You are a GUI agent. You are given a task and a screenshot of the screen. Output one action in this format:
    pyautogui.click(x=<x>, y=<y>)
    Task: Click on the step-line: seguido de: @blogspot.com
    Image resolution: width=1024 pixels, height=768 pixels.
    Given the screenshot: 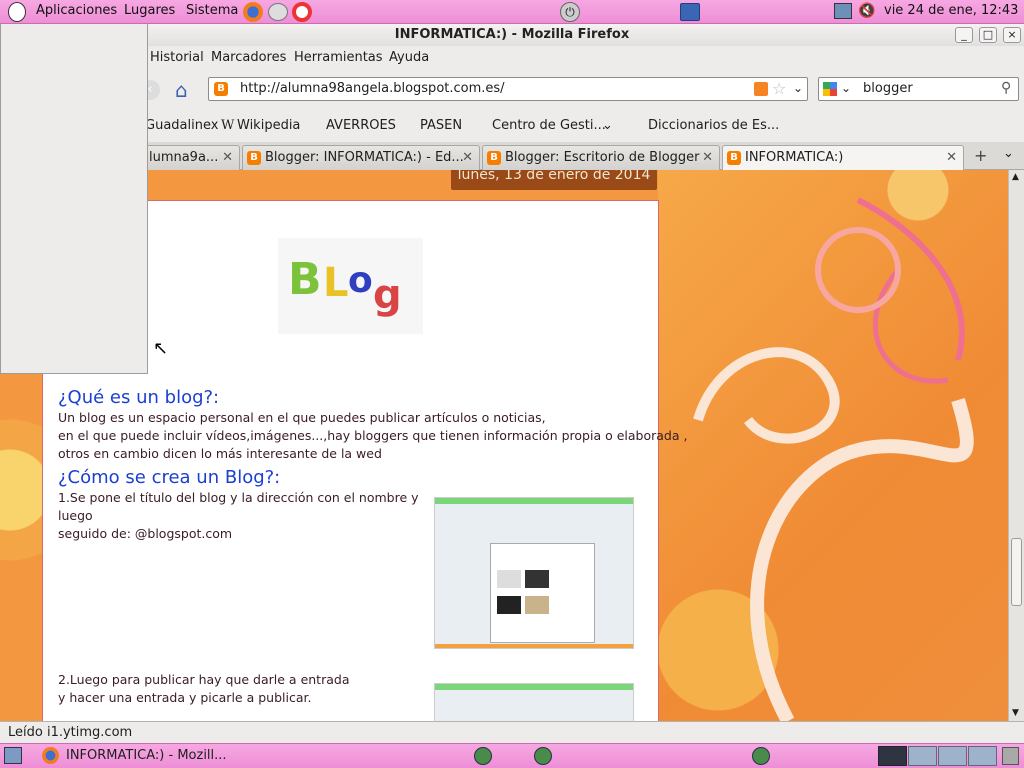 What is the action you would take?
    pyautogui.click(x=145, y=533)
    